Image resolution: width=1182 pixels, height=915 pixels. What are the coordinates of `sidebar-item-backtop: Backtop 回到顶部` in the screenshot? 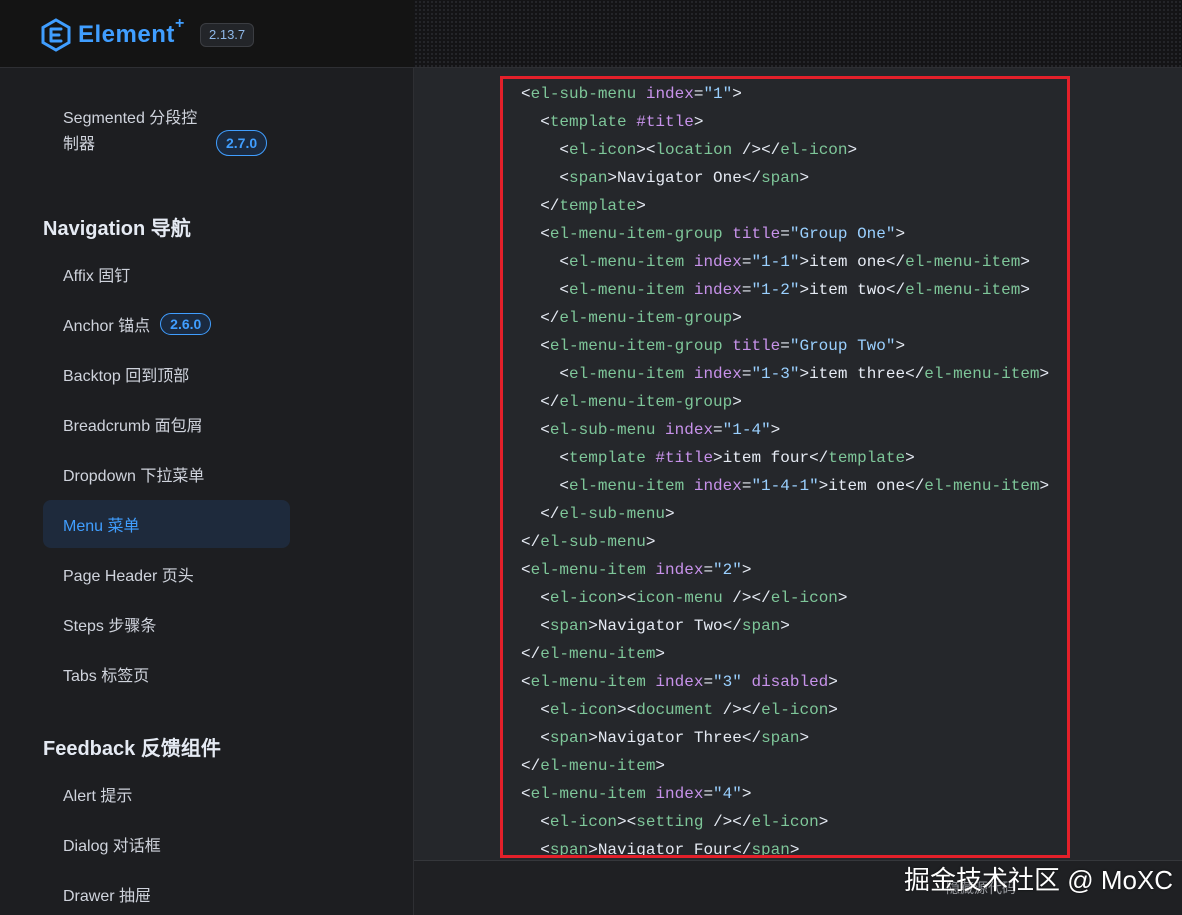 It's located at (166, 374).